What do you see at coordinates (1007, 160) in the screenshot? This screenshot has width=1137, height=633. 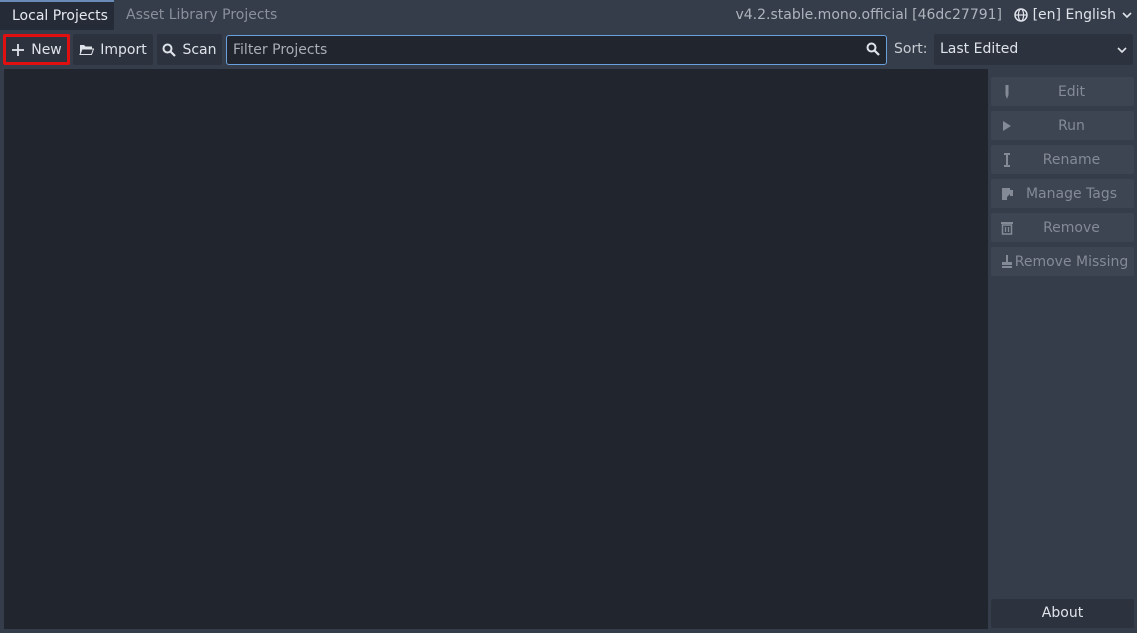 I see `text-cursor-icon` at bounding box center [1007, 160].